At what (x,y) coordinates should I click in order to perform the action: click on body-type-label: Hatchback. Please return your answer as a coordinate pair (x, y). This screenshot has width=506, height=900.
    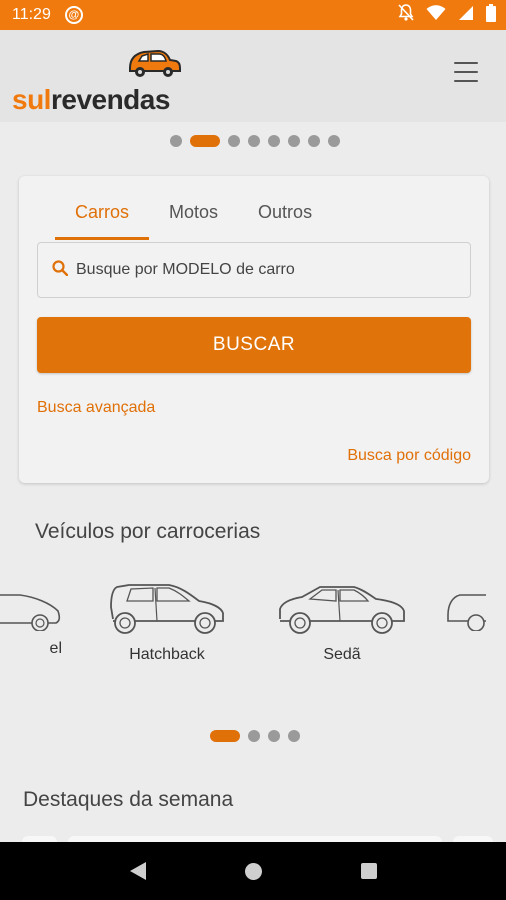
    Looking at the image, I should click on (167, 654).